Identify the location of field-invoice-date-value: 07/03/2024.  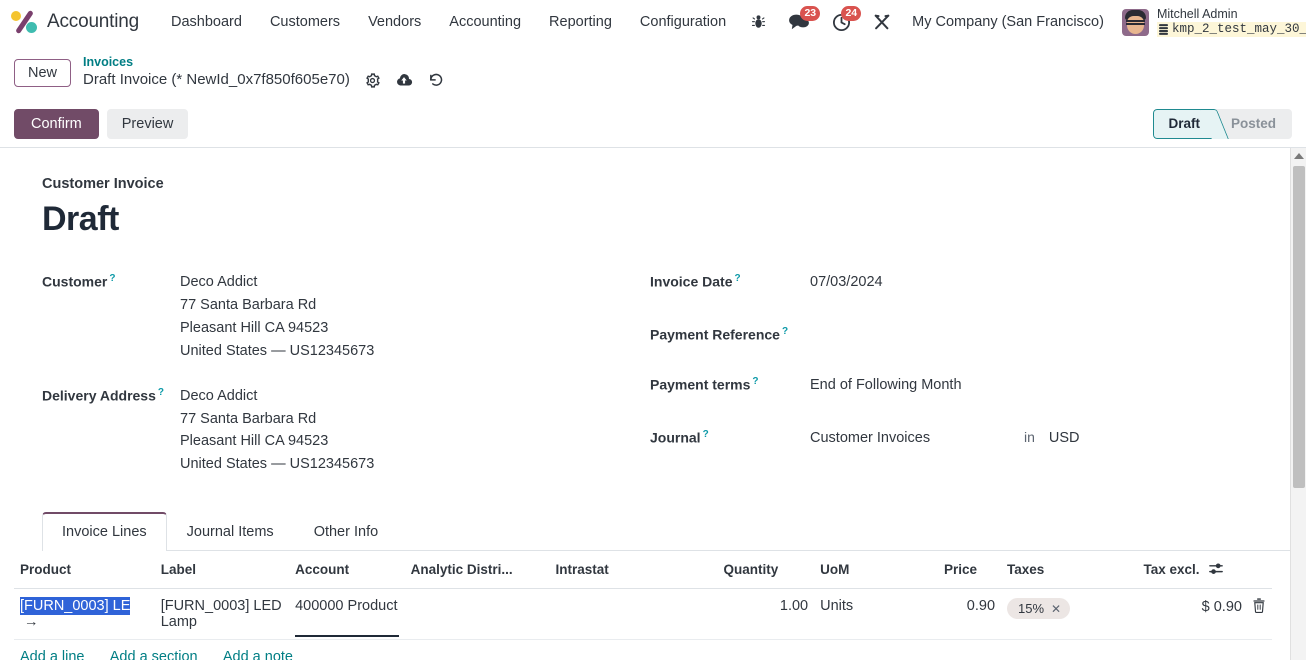
(846, 282).